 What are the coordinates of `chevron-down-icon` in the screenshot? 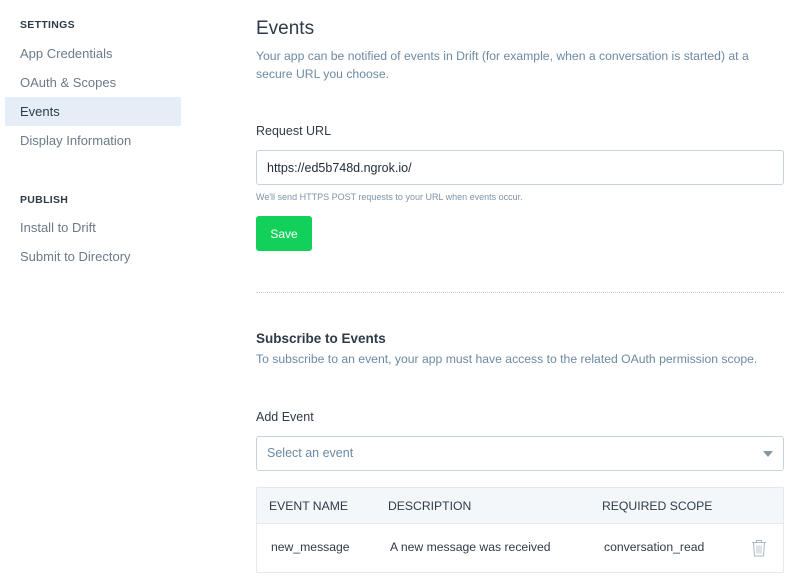 It's located at (768, 454).